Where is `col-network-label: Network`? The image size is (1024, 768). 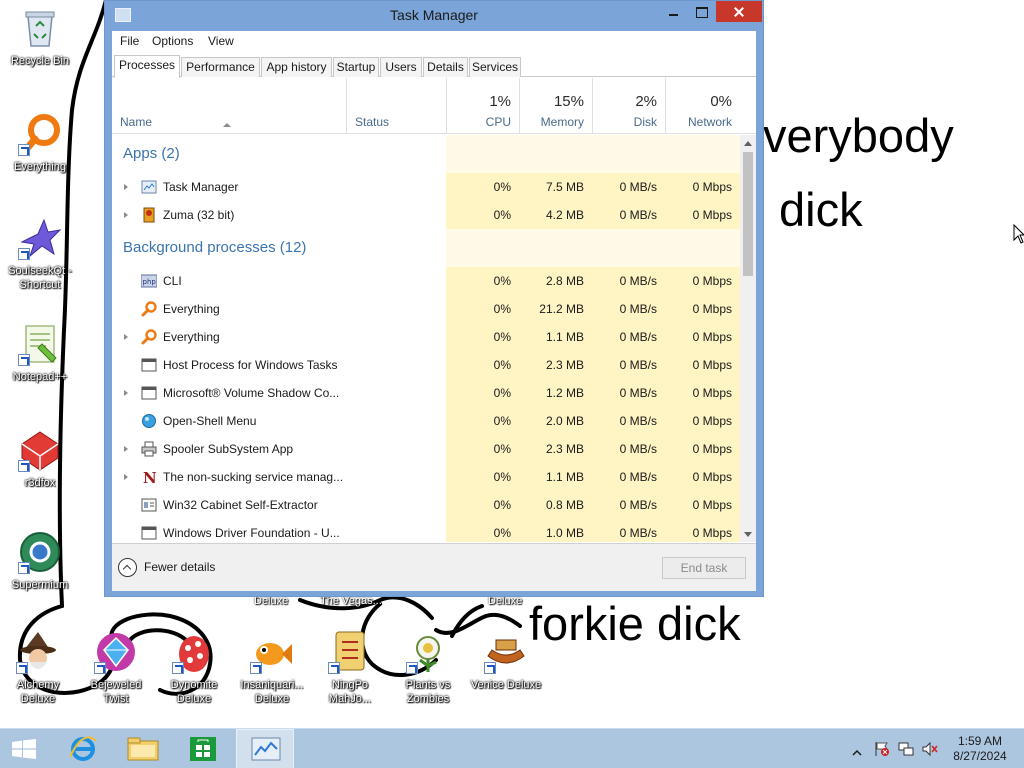 col-network-label: Network is located at coordinates (709, 122).